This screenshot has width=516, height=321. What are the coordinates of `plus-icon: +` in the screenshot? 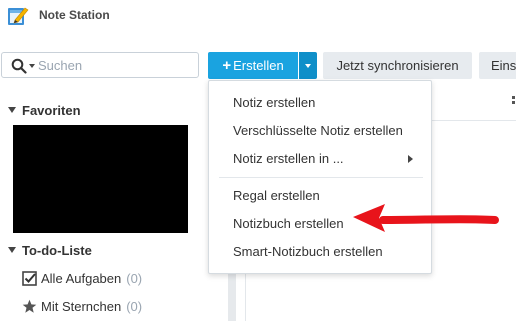 It's located at (227, 65).